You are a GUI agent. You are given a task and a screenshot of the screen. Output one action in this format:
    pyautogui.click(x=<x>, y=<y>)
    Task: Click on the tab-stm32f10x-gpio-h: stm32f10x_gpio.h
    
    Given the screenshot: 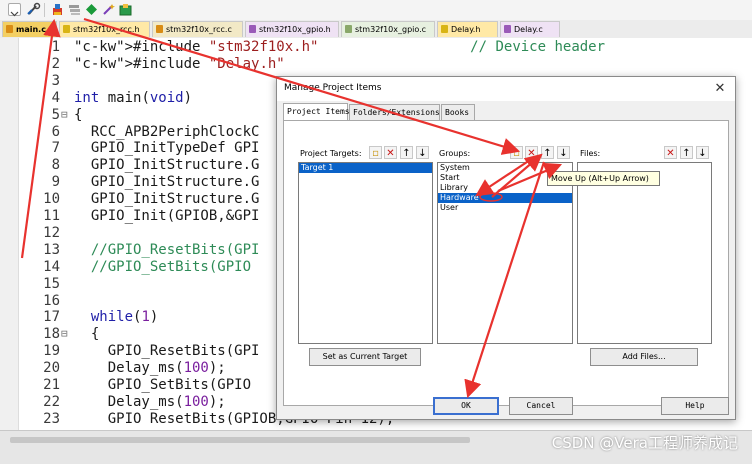 What is the action you would take?
    pyautogui.click(x=292, y=29)
    